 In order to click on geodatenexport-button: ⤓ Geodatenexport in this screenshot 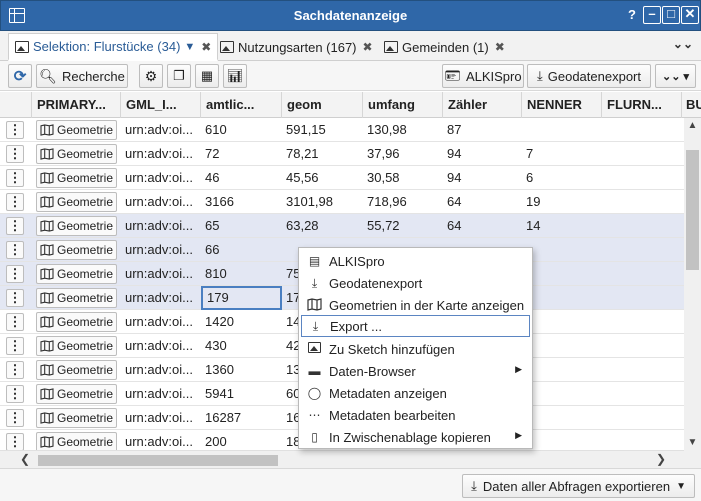, I will do `click(589, 76)`.